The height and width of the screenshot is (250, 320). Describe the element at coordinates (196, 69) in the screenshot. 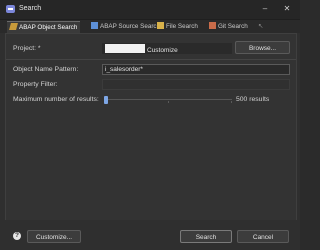

I see `object-name-input: i_salesorder*` at that location.